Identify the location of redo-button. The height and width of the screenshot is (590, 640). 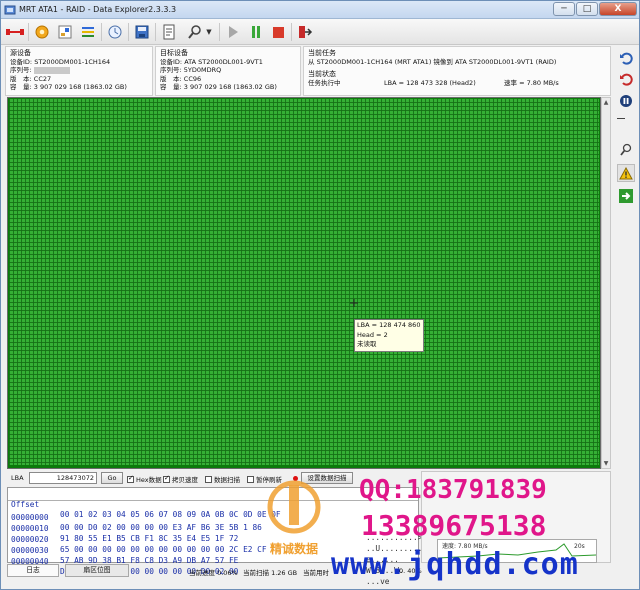
(626, 79).